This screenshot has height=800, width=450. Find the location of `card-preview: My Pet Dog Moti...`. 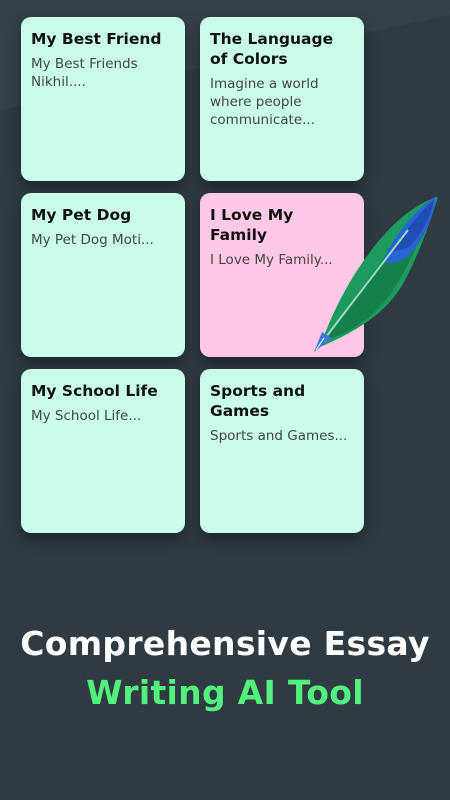

card-preview: My Pet Dog Moti... is located at coordinates (92, 240).